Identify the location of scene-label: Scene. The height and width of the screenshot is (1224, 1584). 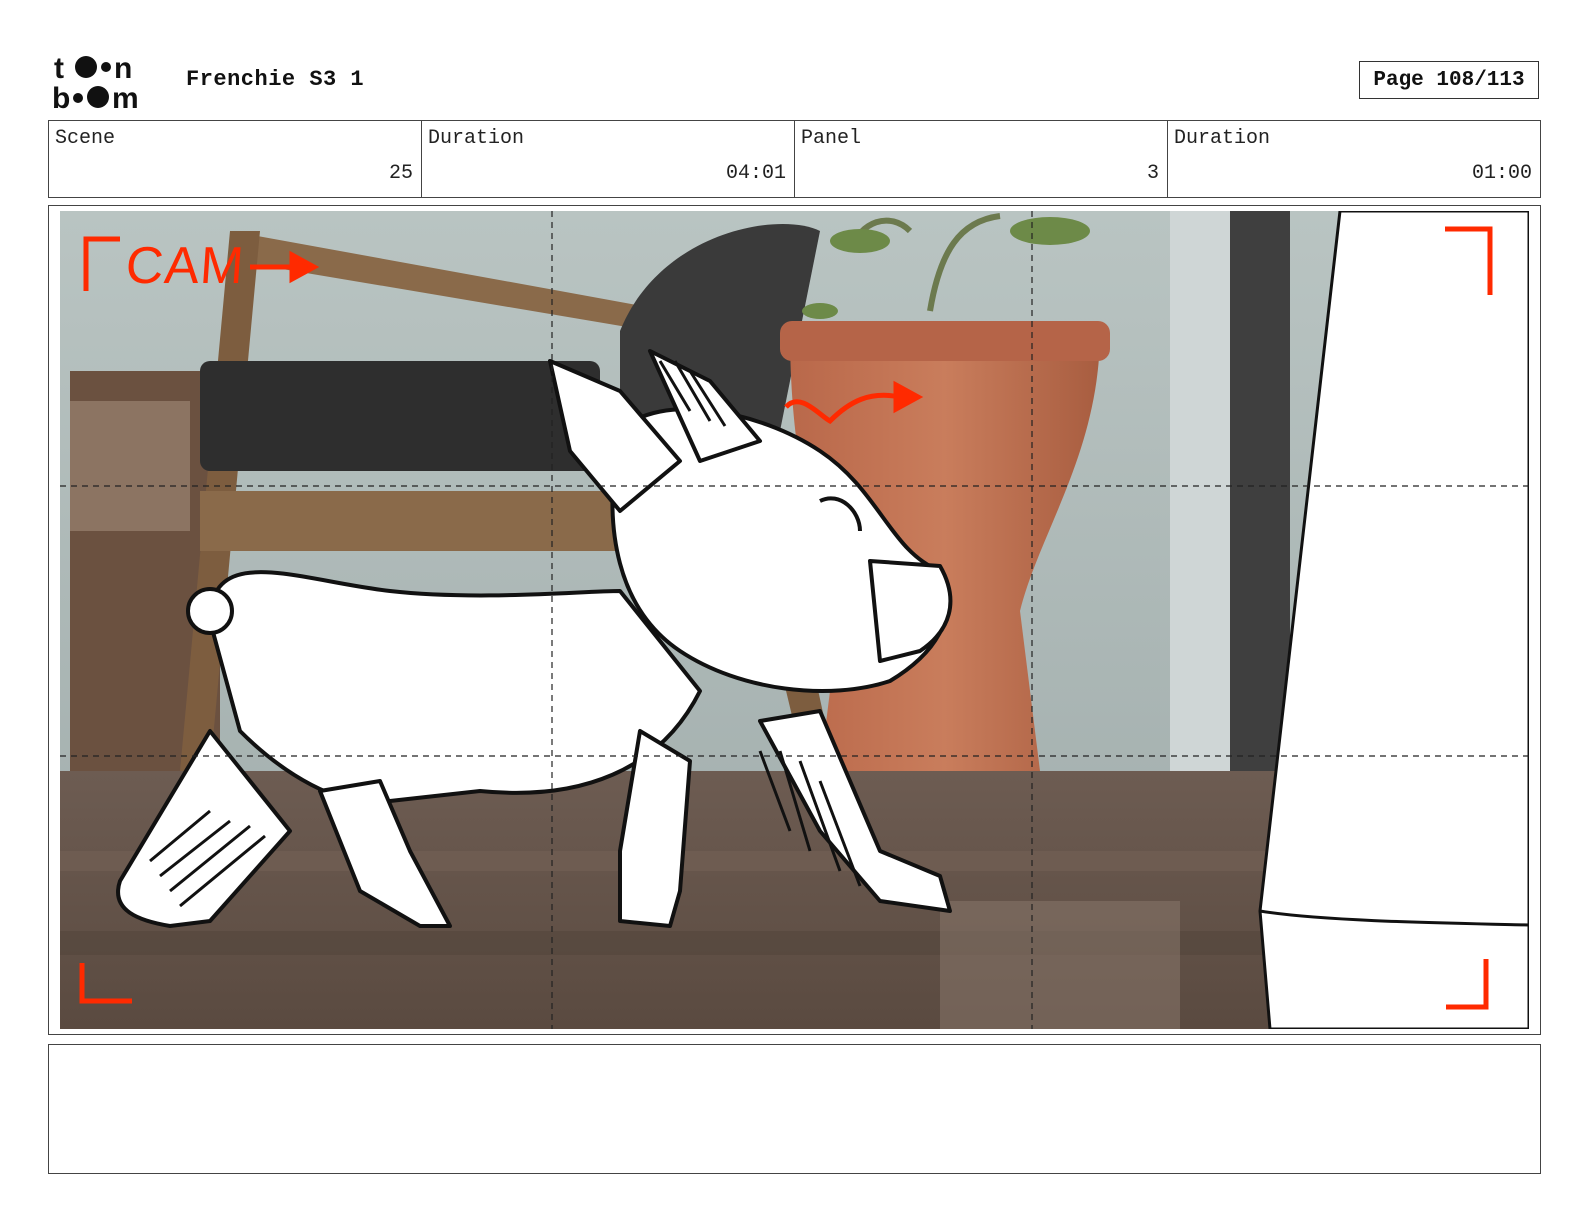
(85, 138).